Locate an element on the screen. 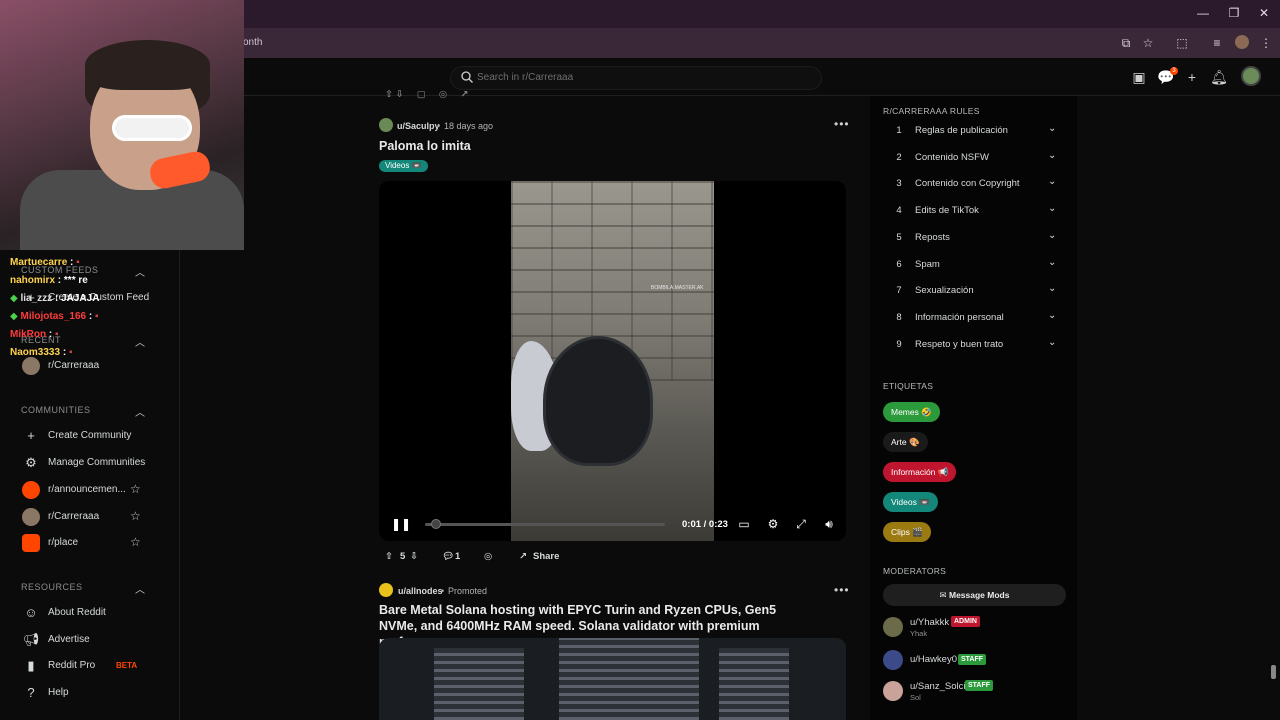  promoted-image is located at coordinates (612, 679).